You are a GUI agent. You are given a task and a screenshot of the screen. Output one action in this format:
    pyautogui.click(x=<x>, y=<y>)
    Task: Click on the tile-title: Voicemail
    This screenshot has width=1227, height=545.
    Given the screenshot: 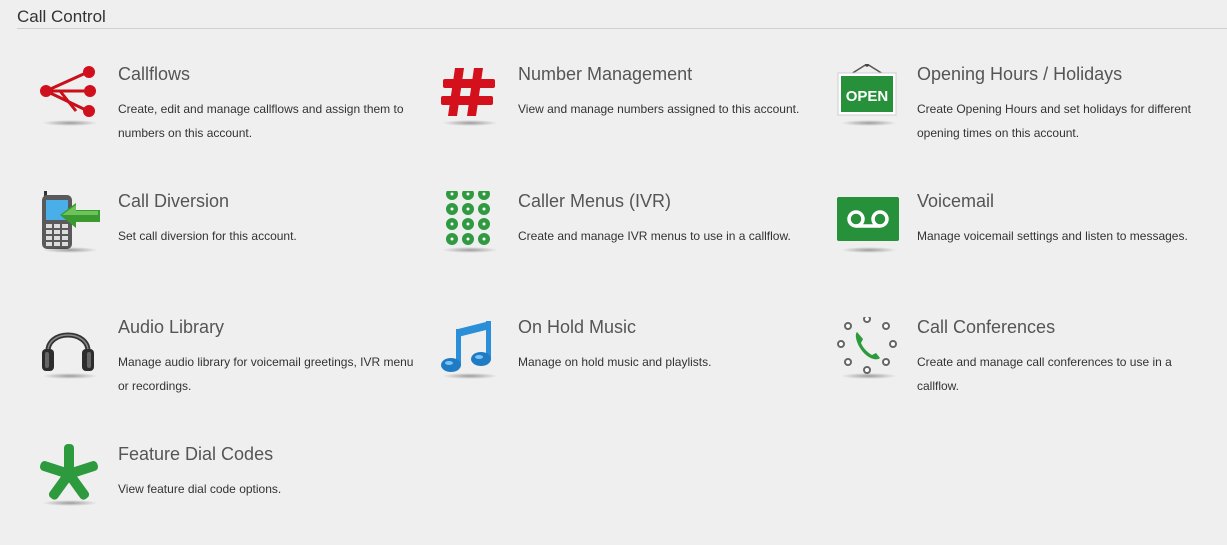 What is the action you would take?
    pyautogui.click(x=956, y=201)
    